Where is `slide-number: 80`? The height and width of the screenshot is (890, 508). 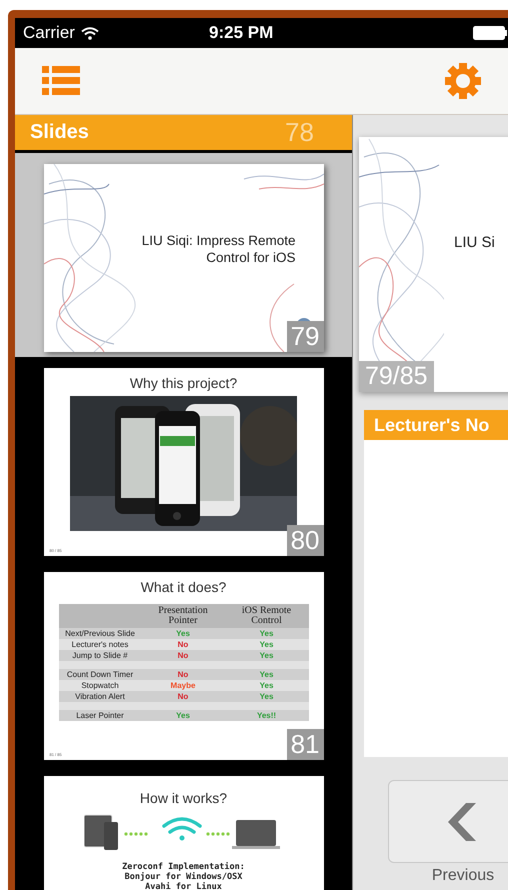
slide-number: 80 is located at coordinates (305, 540).